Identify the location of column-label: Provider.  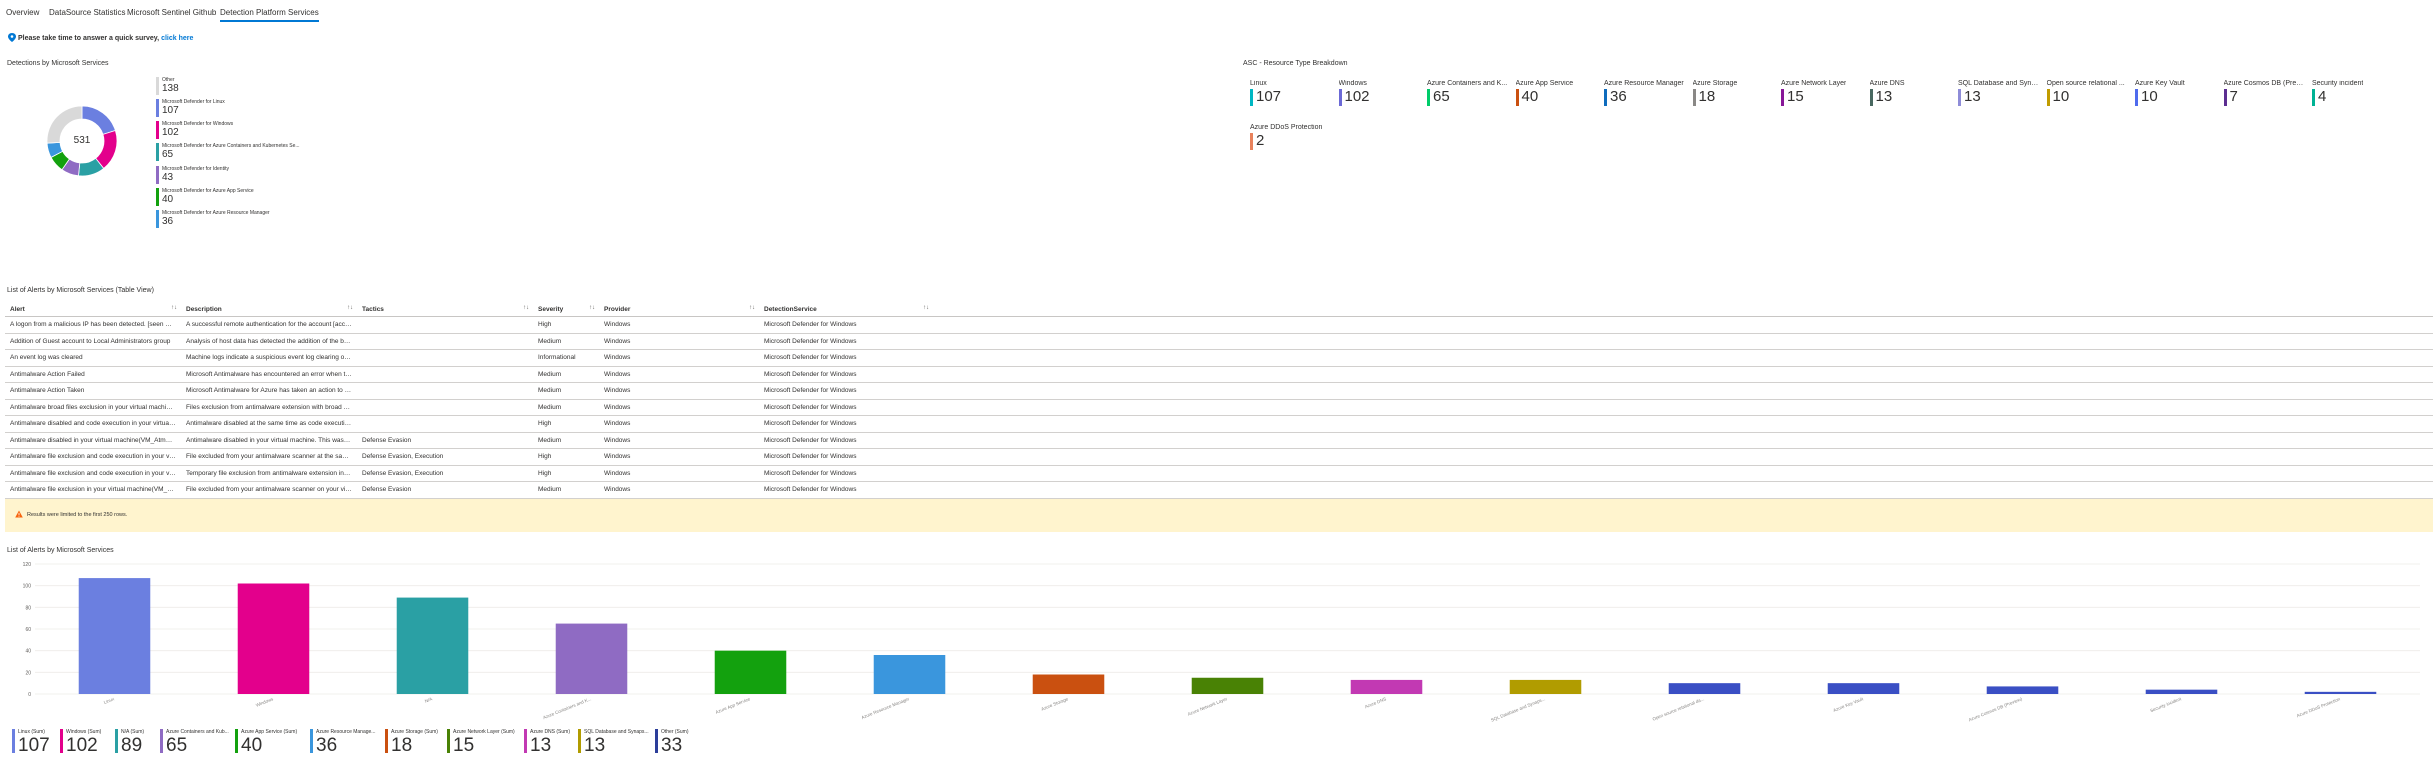
(617, 309).